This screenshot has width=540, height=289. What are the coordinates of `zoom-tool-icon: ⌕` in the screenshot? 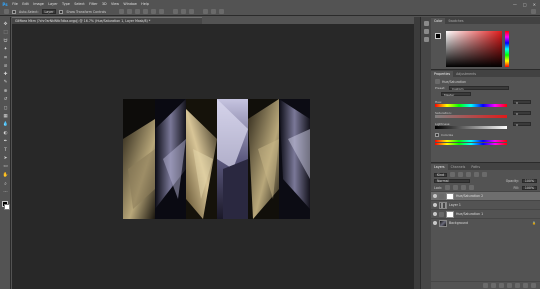 It's located at (5, 184).